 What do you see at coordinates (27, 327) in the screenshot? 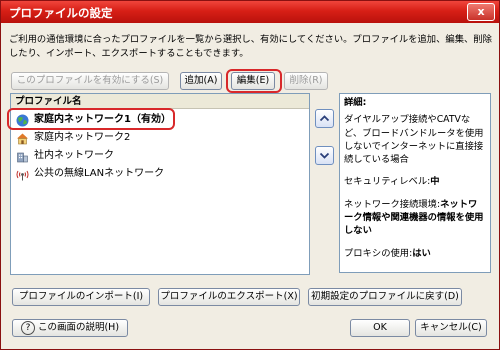
I see `help-icon: ?` at bounding box center [27, 327].